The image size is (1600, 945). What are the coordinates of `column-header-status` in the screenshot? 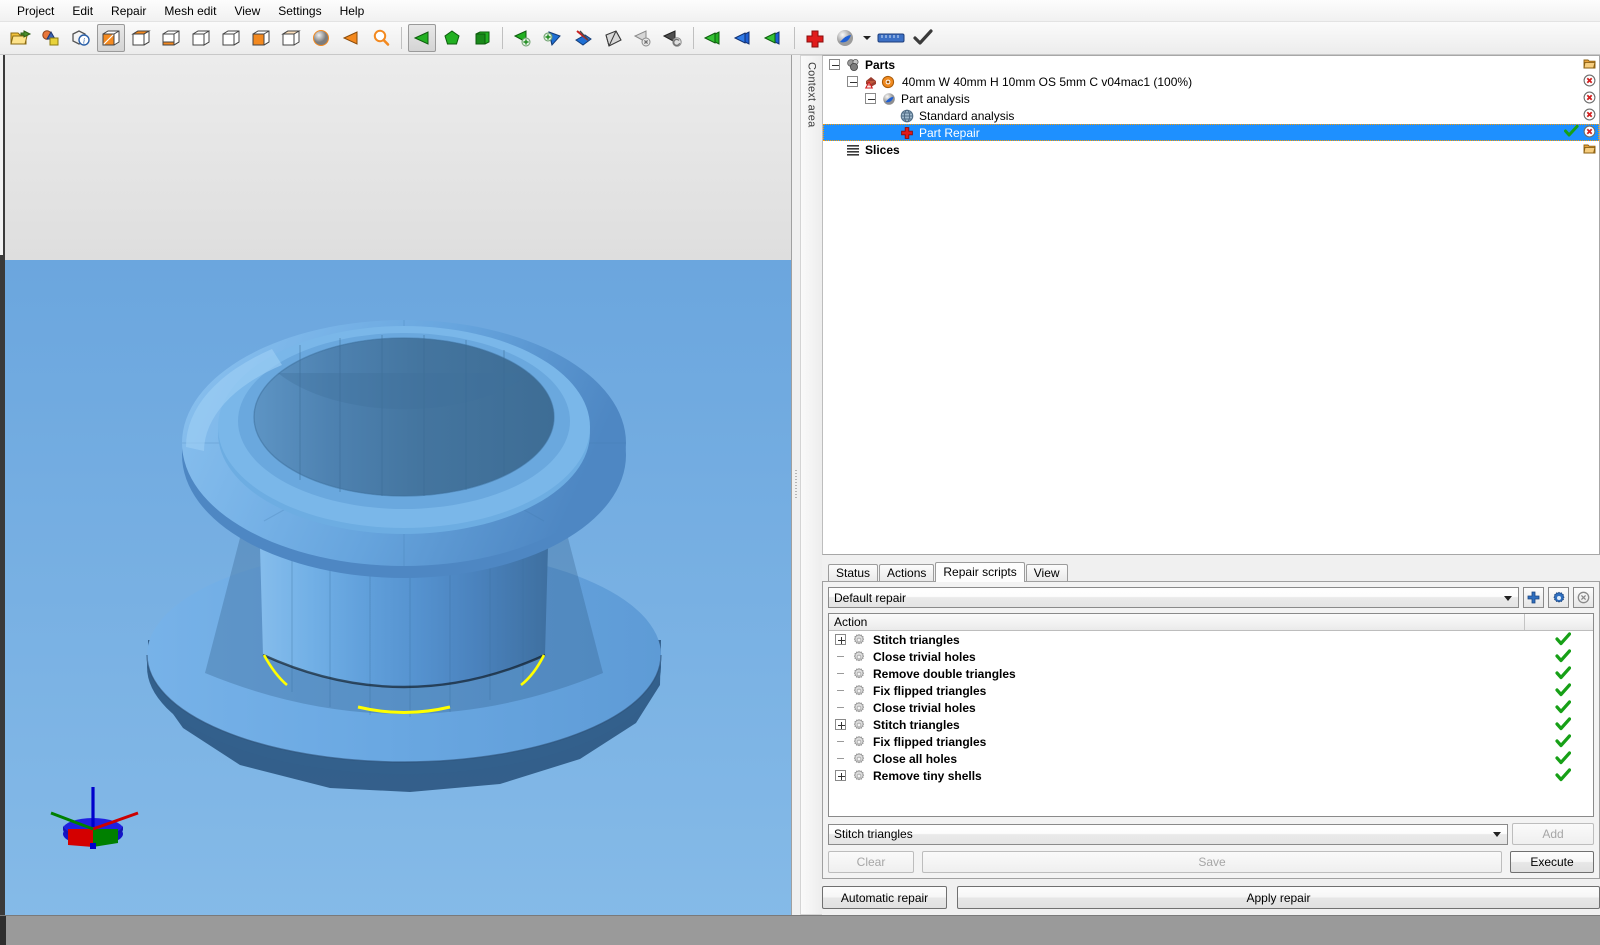 It's located at (1559, 622).